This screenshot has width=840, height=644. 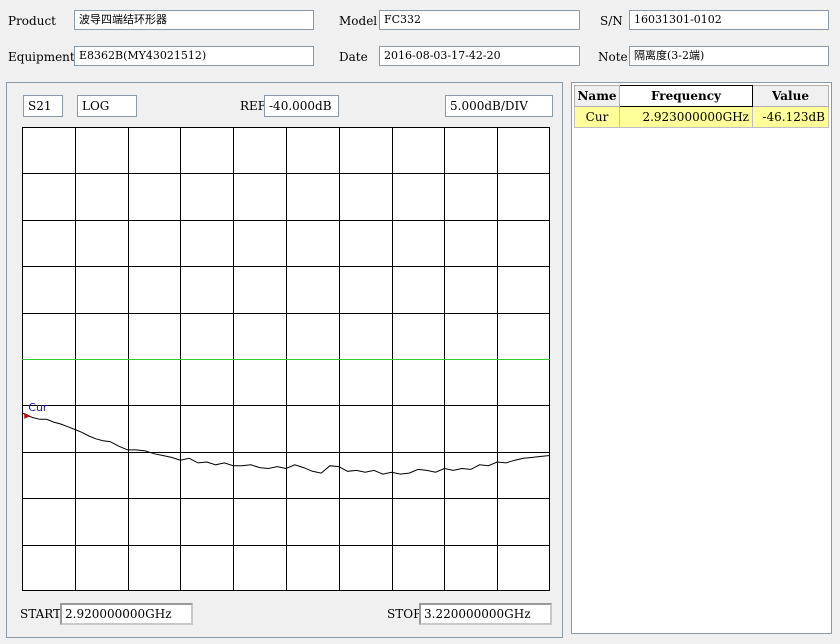 What do you see at coordinates (485, 614) in the screenshot?
I see `stop-frequency-field: 3.220000000GHz` at bounding box center [485, 614].